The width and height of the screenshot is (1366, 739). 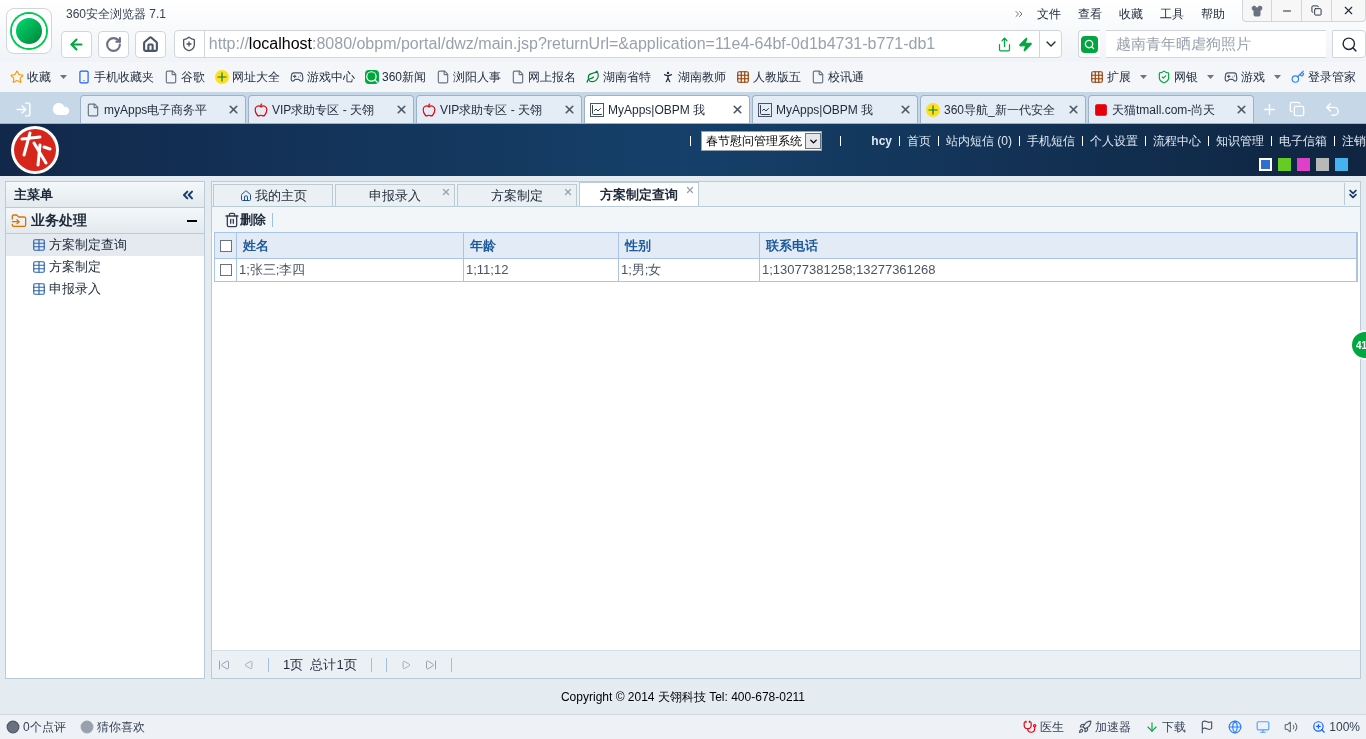 What do you see at coordinates (1303, 141) in the screenshot?
I see `header-link: 电子信箱` at bounding box center [1303, 141].